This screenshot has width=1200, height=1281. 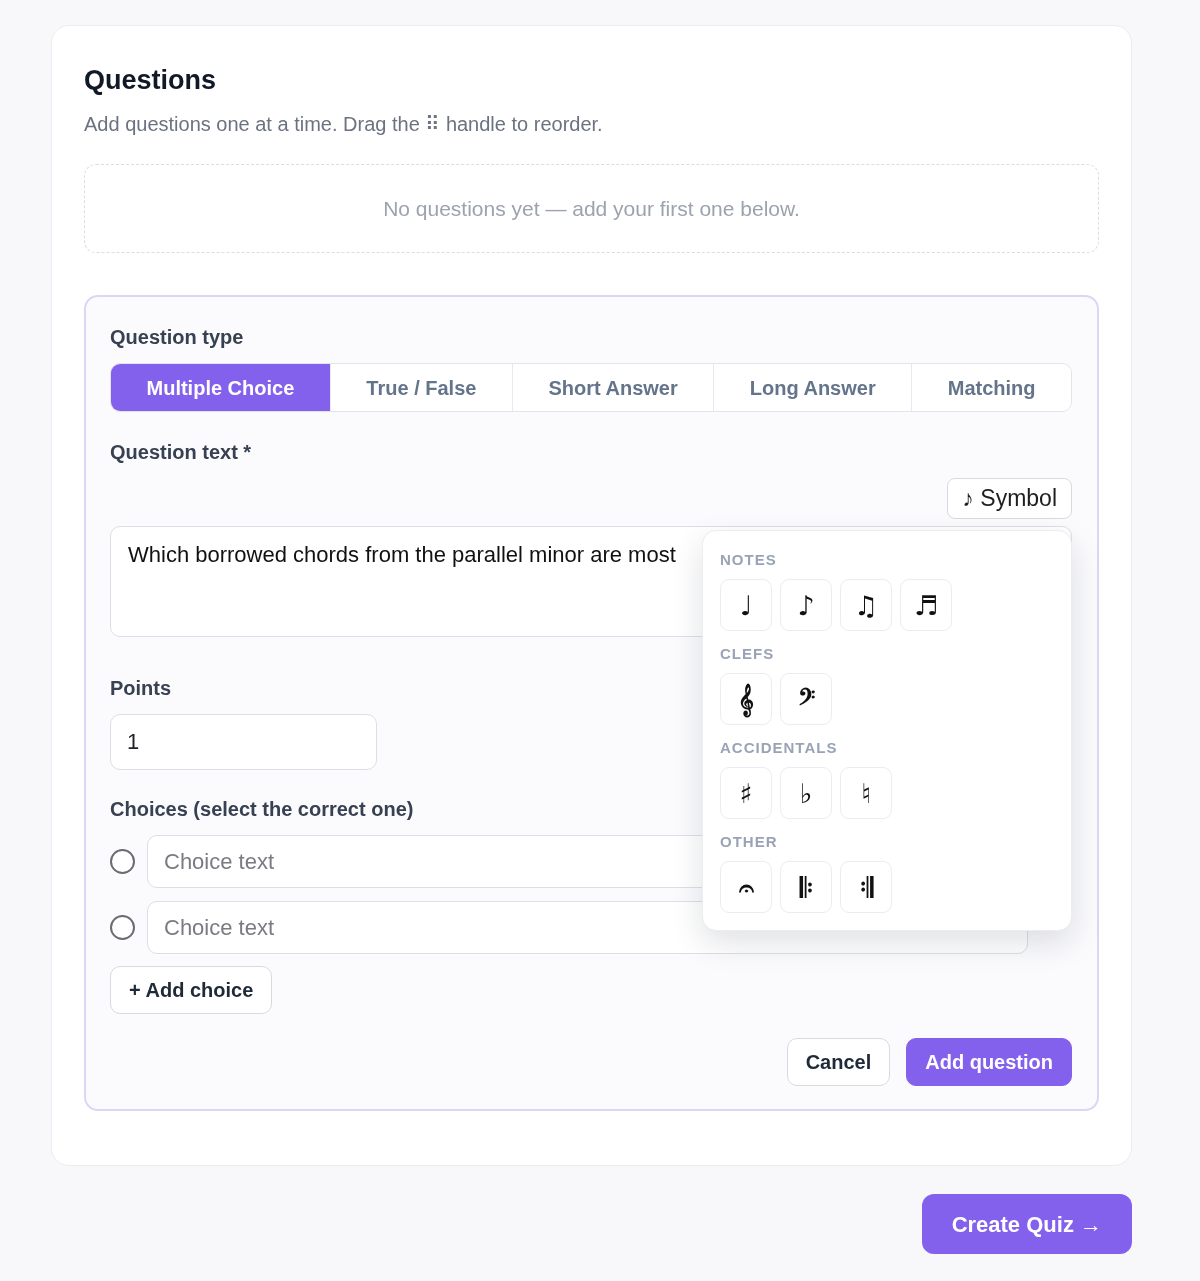 I want to click on field-label: Question type, so click(x=177, y=337).